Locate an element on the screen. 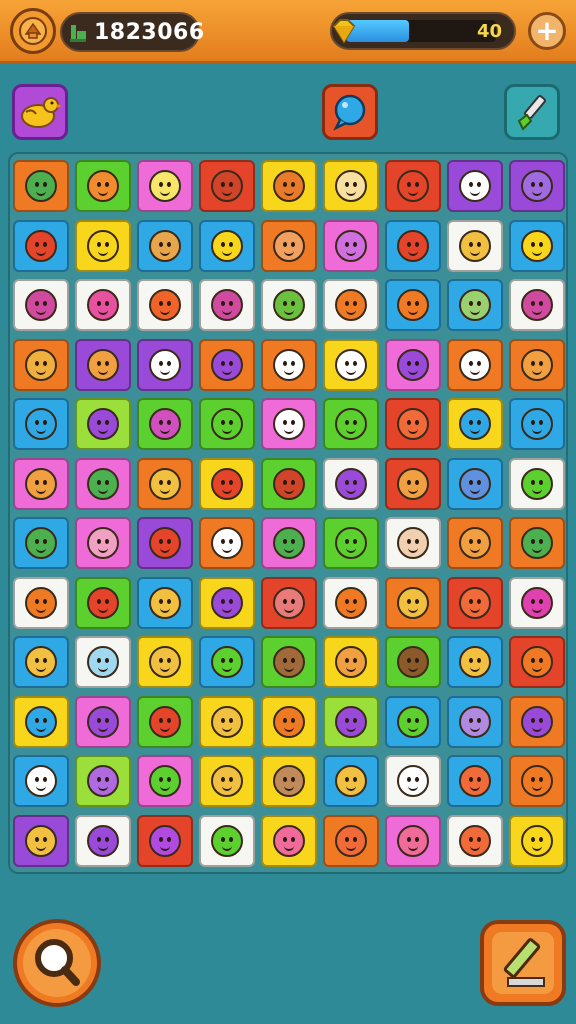 The height and width of the screenshot is (1024, 576). tile-r7-c6 is located at coordinates (351, 543).